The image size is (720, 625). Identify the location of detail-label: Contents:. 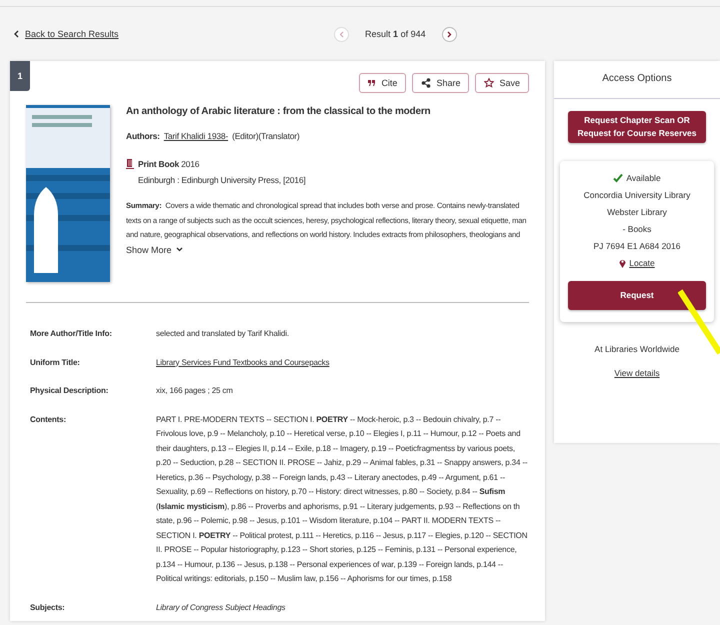
(48, 420).